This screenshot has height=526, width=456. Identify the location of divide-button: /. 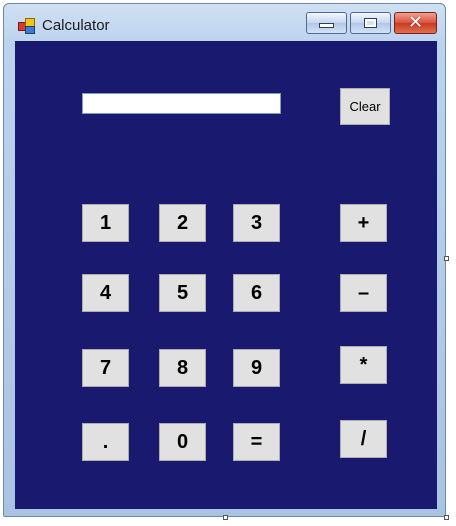
(363, 439).